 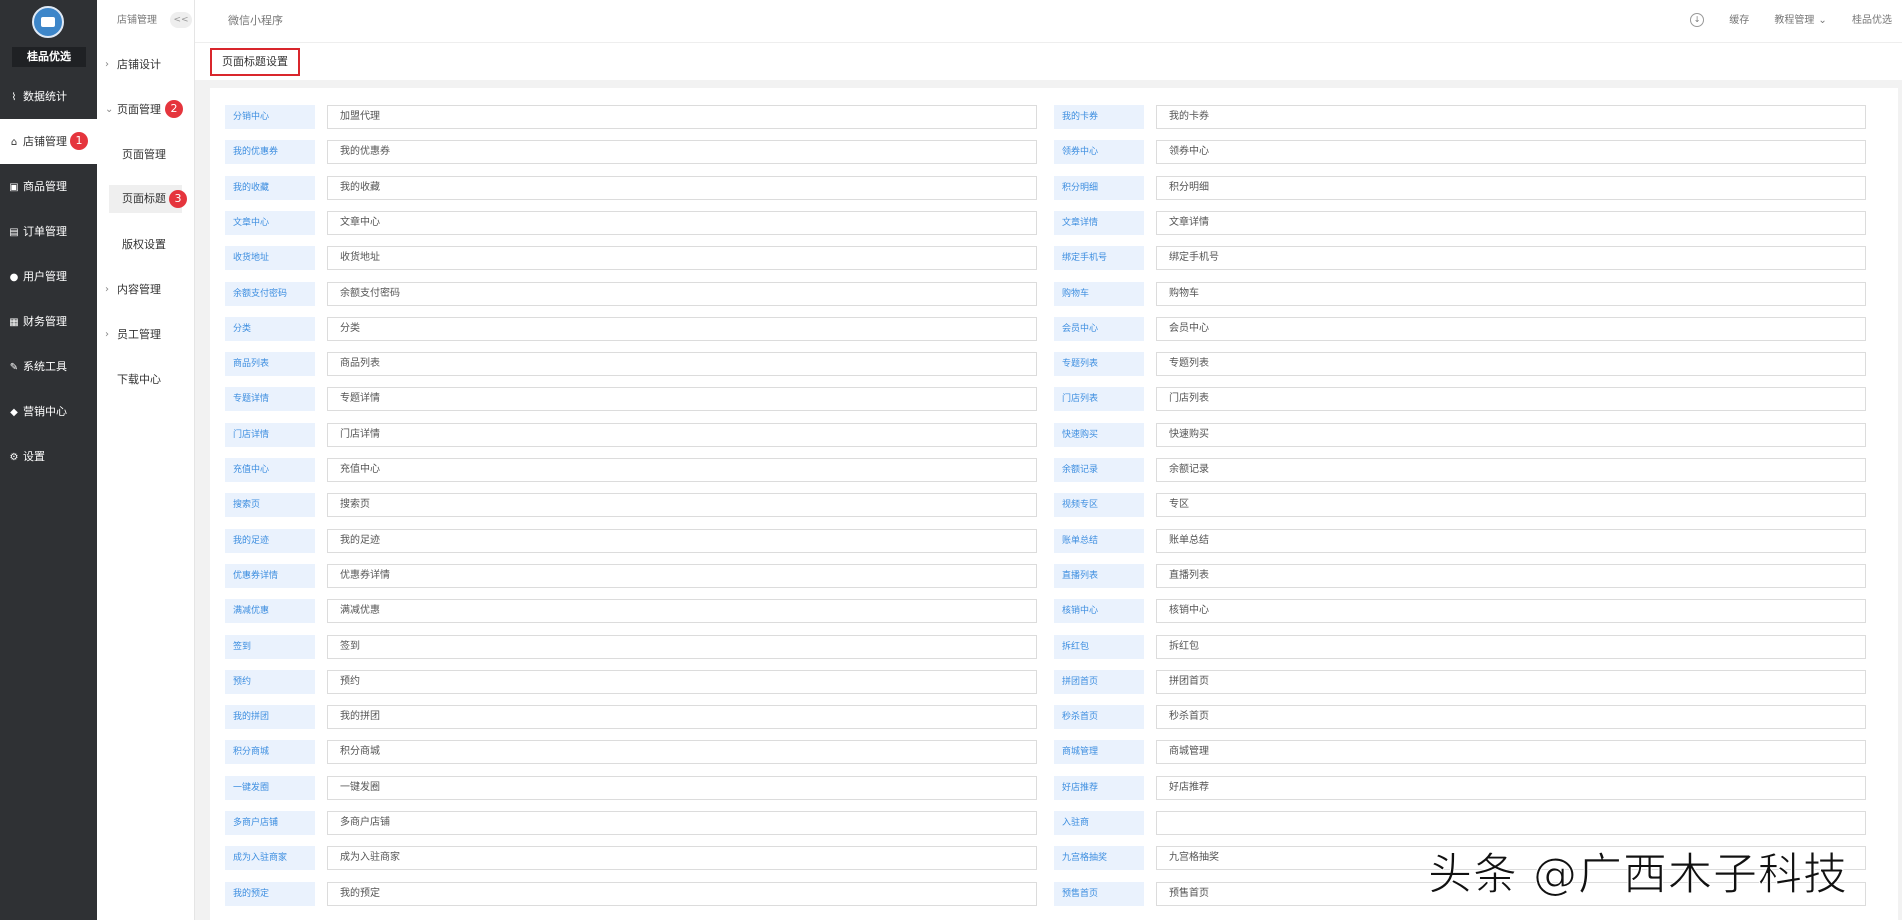 What do you see at coordinates (1511, 646) in the screenshot?
I see `page-title-input: 拆红包` at bounding box center [1511, 646].